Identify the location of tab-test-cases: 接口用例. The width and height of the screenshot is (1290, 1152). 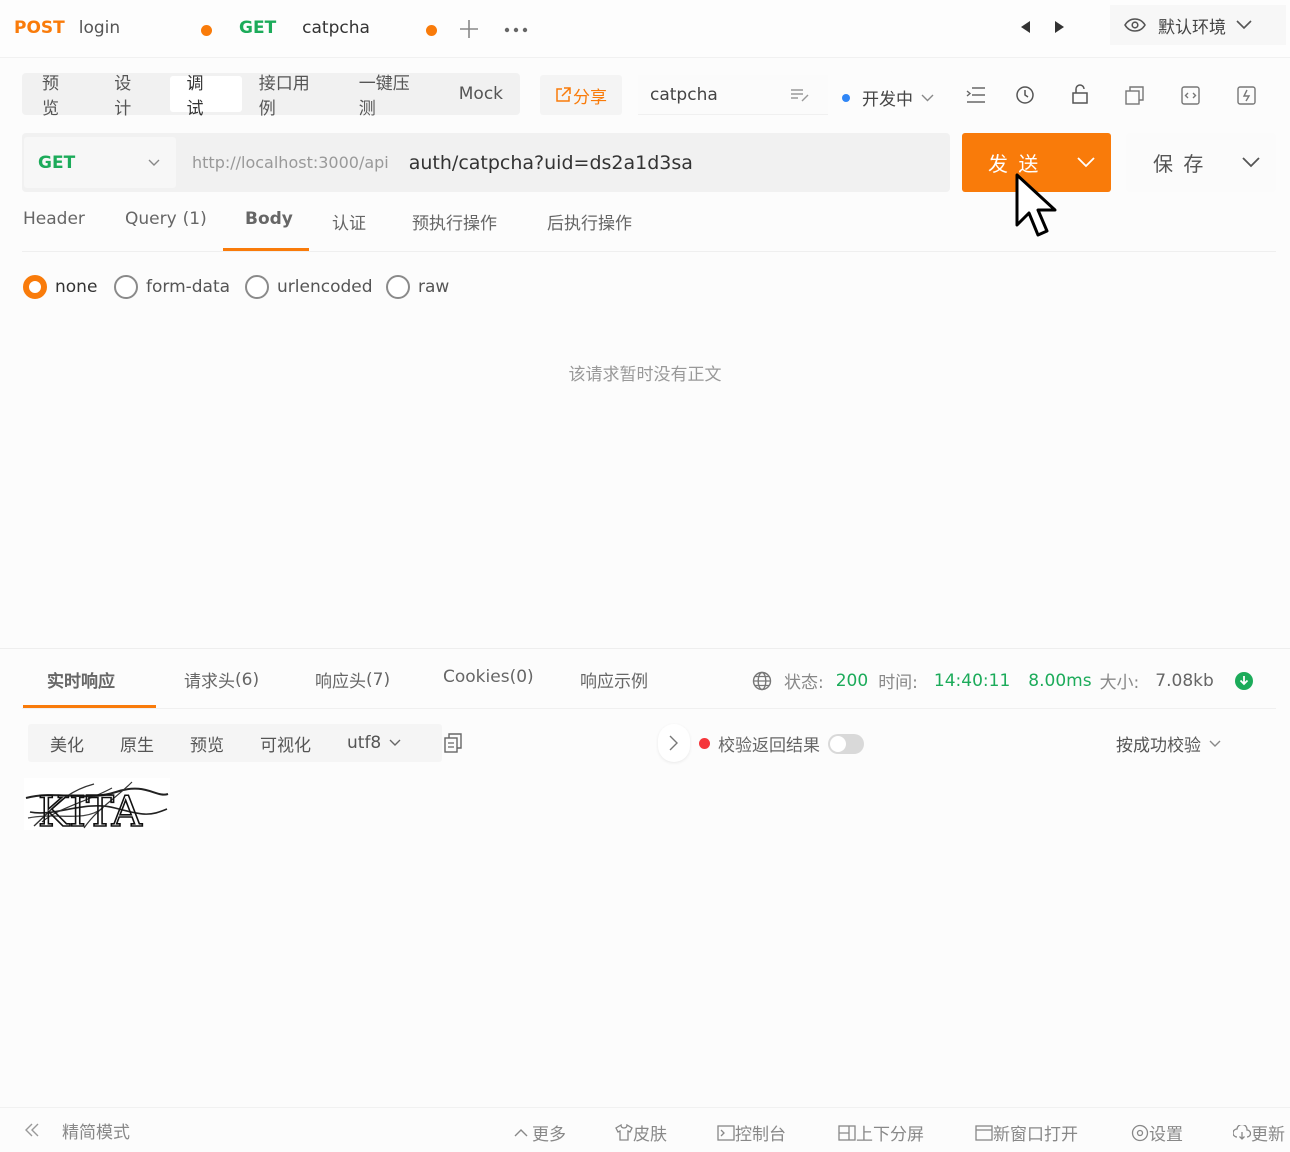
(292, 96).